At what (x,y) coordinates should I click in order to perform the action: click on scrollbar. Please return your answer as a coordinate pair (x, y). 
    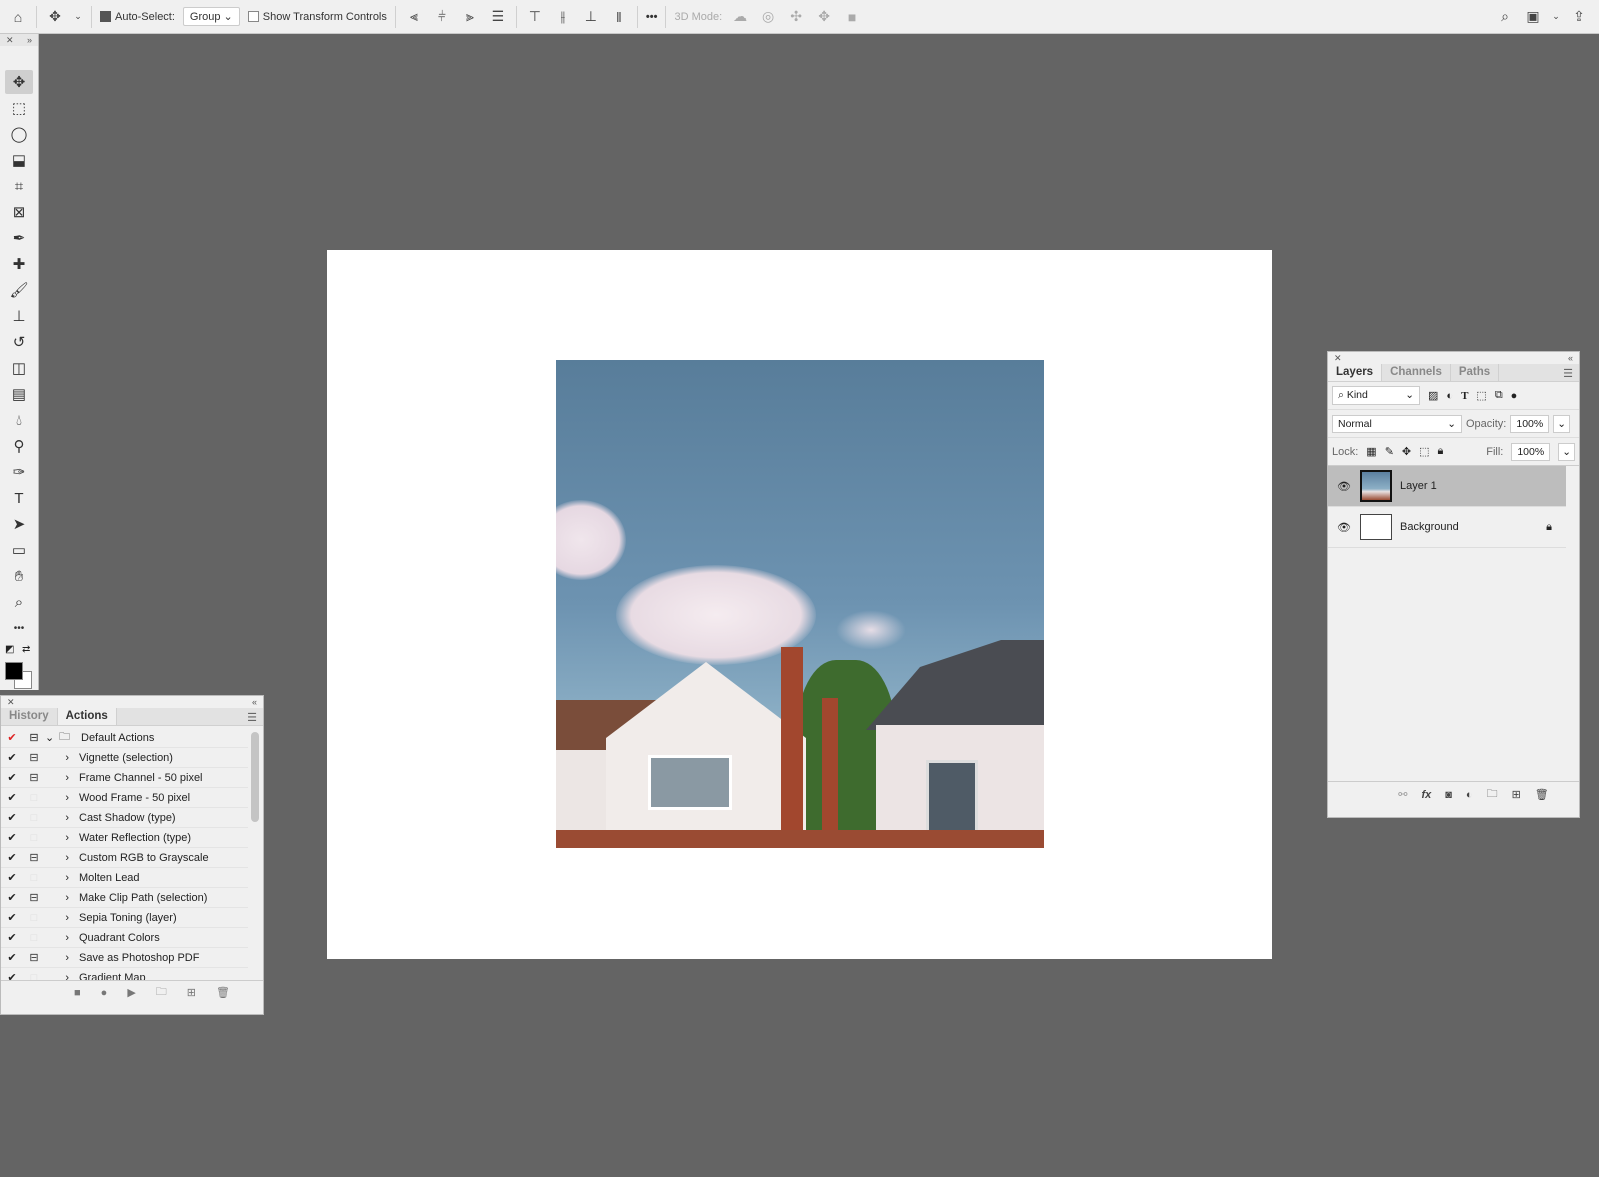
    Looking at the image, I should click on (255, 777).